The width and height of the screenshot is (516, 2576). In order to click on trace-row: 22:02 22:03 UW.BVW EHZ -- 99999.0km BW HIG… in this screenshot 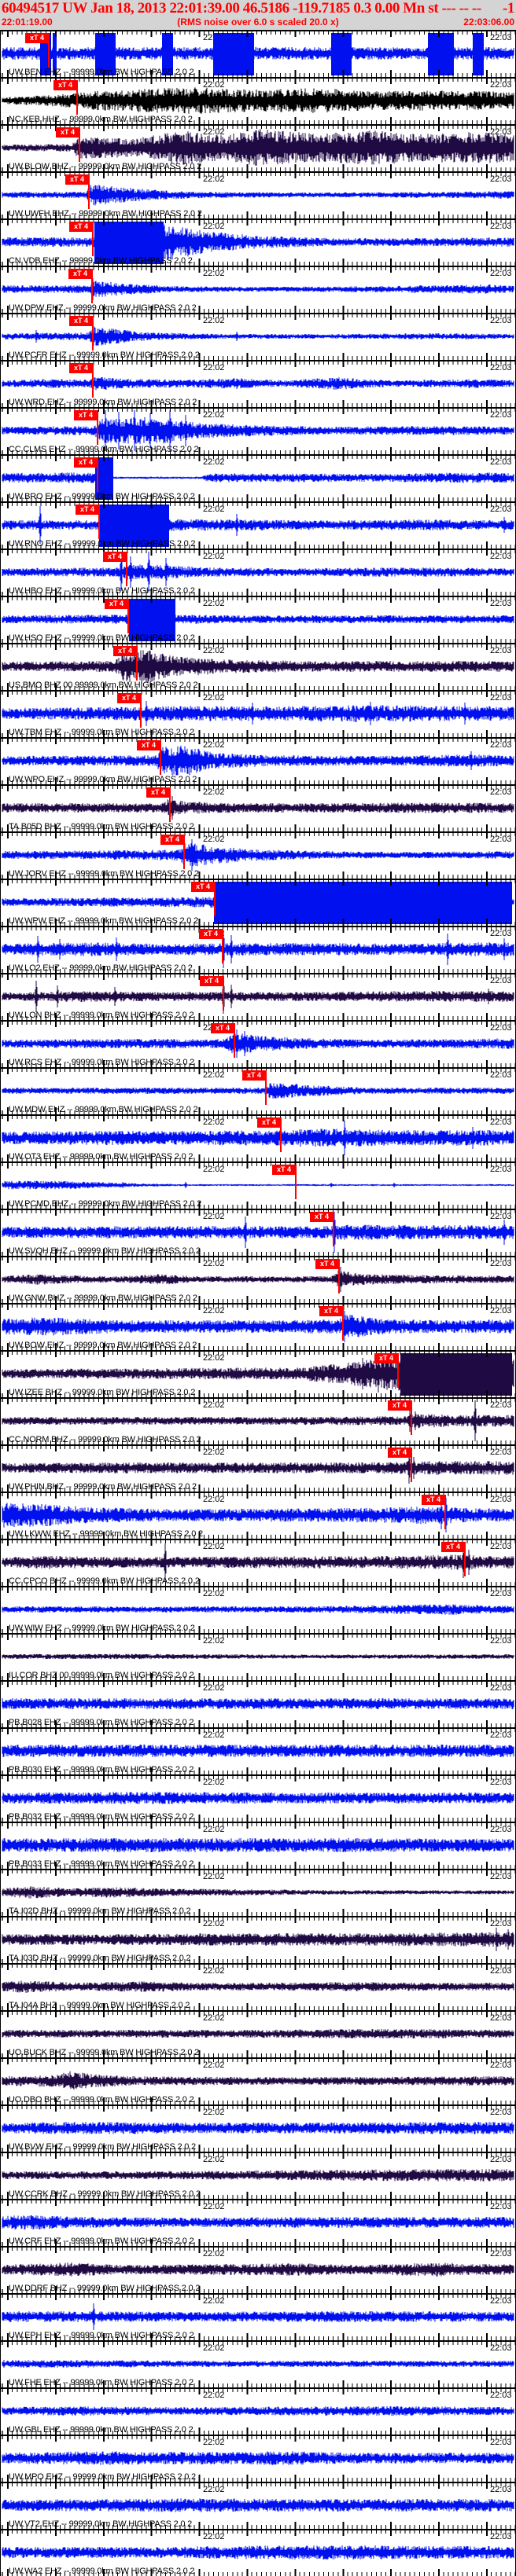, I will do `click(258, 2128)`.